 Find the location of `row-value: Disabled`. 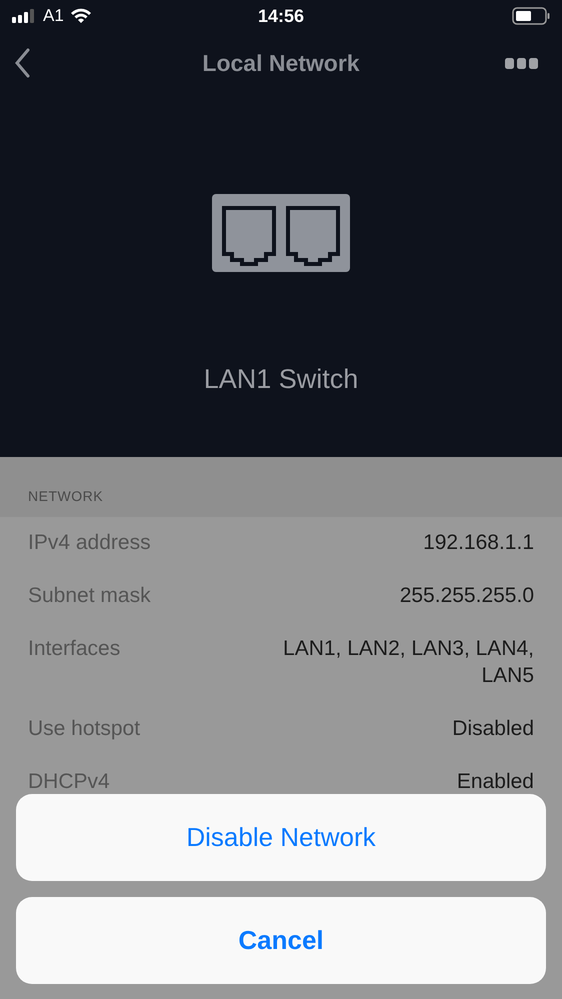

row-value: Disabled is located at coordinates (493, 729).